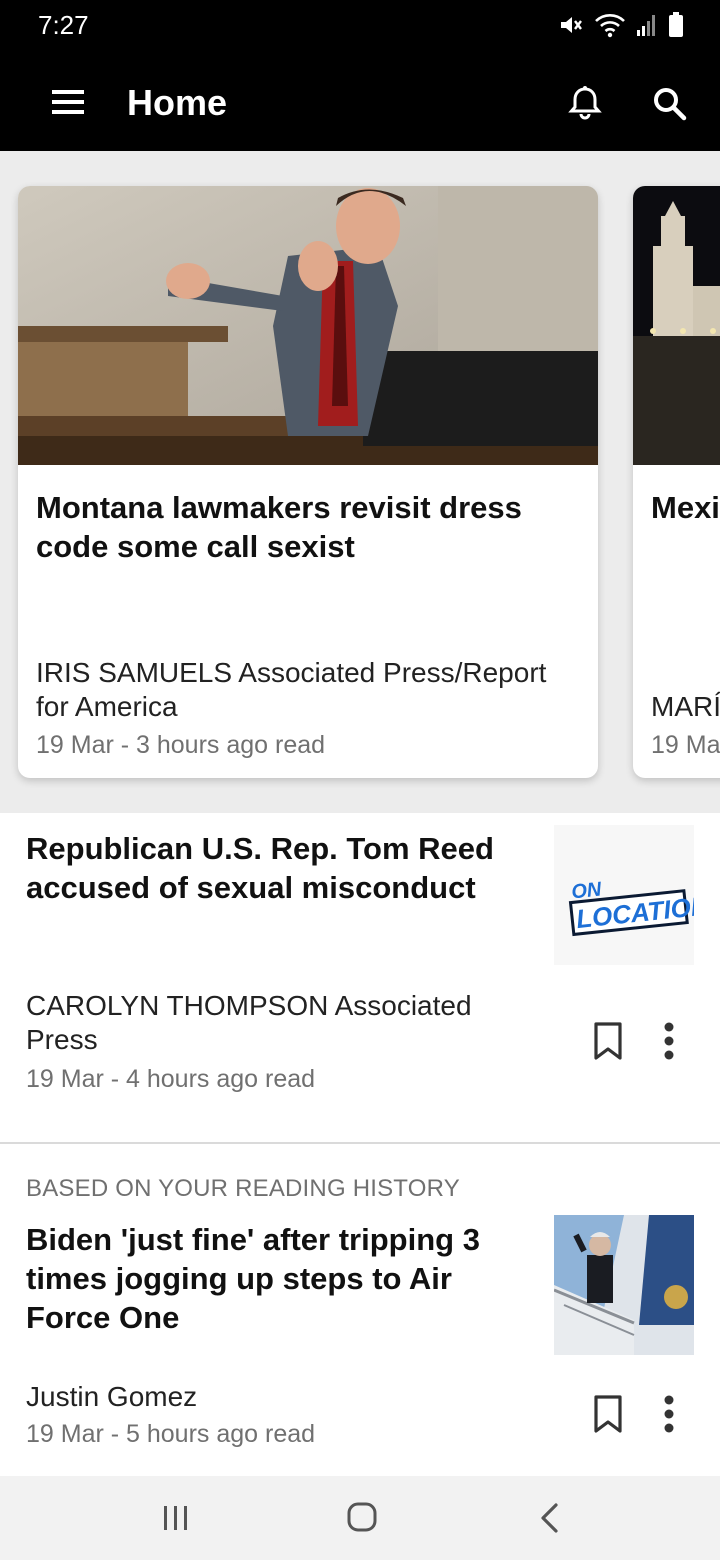  I want to click on wifi-icon, so click(610, 25).